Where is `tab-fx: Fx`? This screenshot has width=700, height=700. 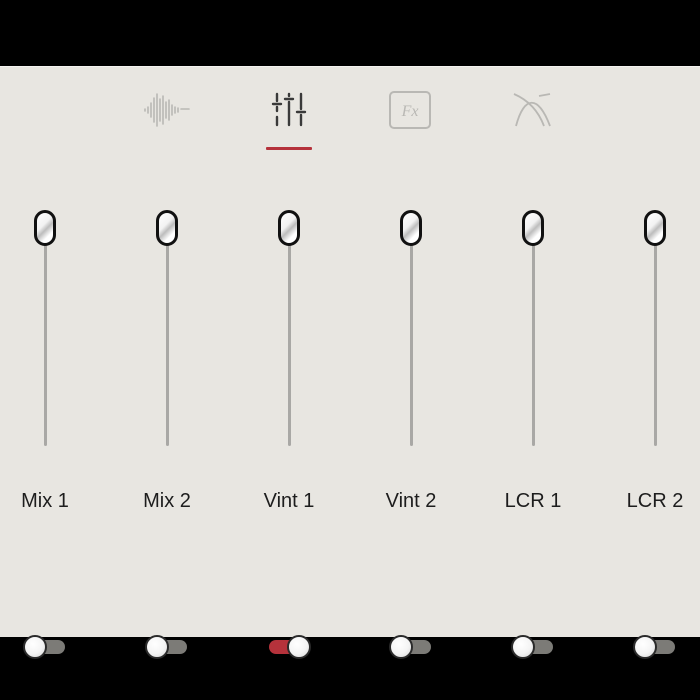
tab-fx: Fx is located at coordinates (410, 110).